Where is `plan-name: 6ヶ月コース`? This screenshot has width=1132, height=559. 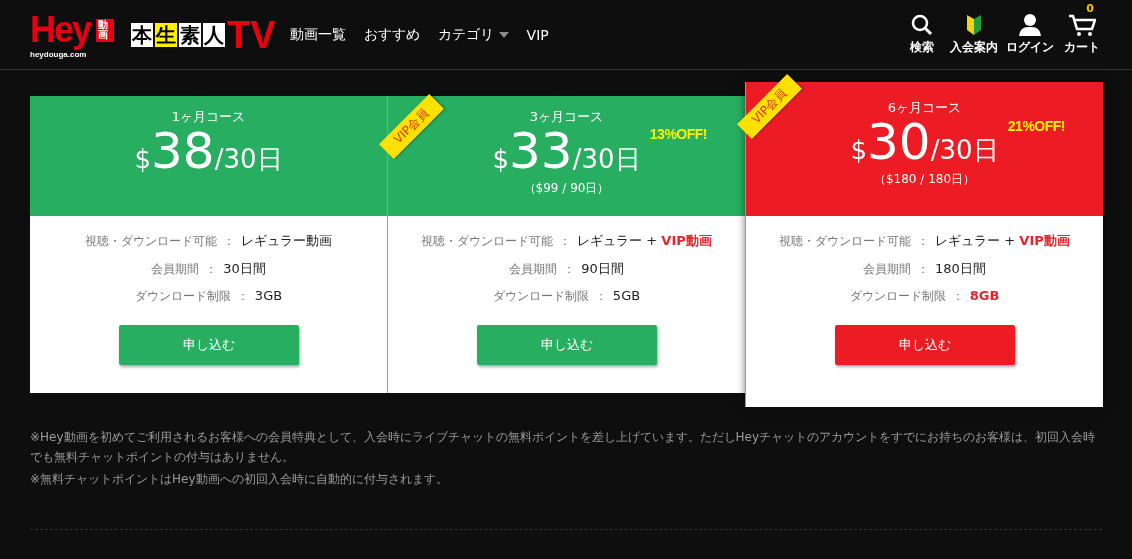 plan-name: 6ヶ月コース is located at coordinates (924, 108).